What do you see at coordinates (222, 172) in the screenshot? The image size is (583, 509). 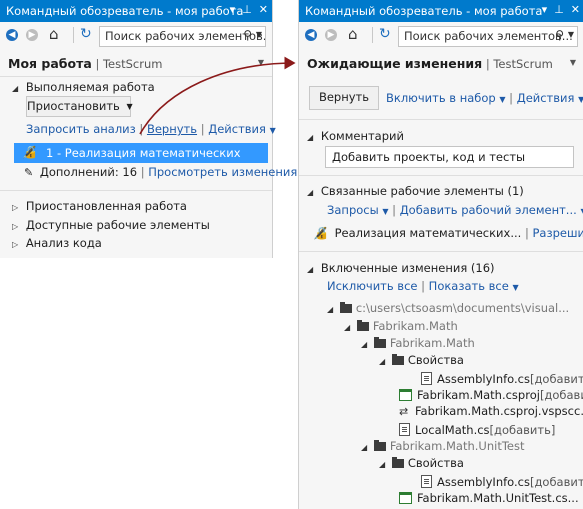 I see `view-changes-link: Просмотреть изменения` at bounding box center [222, 172].